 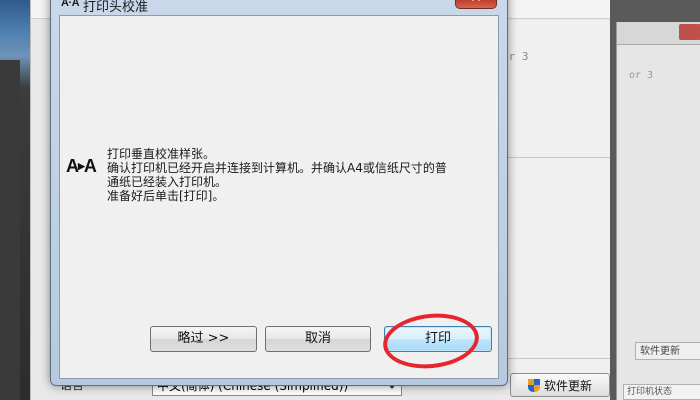 What do you see at coordinates (438, 339) in the screenshot?
I see `print-button: 打印` at bounding box center [438, 339].